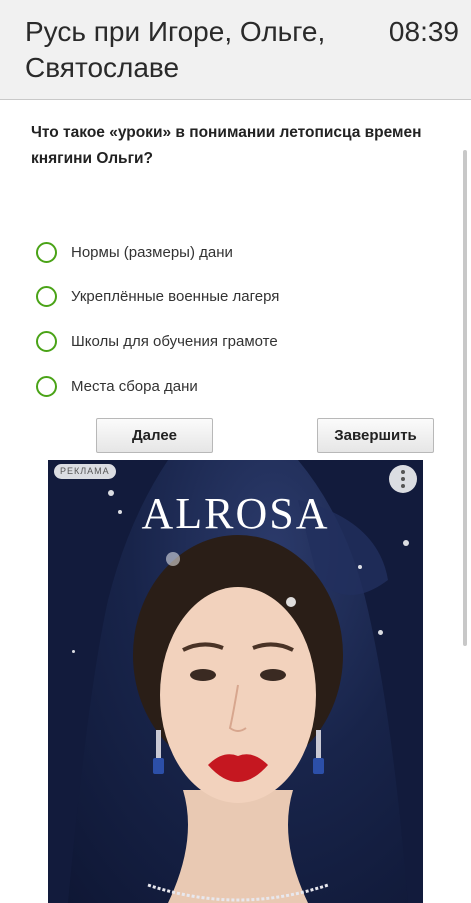 This screenshot has width=471, height=903. I want to click on timer: 08:39, so click(423, 31).